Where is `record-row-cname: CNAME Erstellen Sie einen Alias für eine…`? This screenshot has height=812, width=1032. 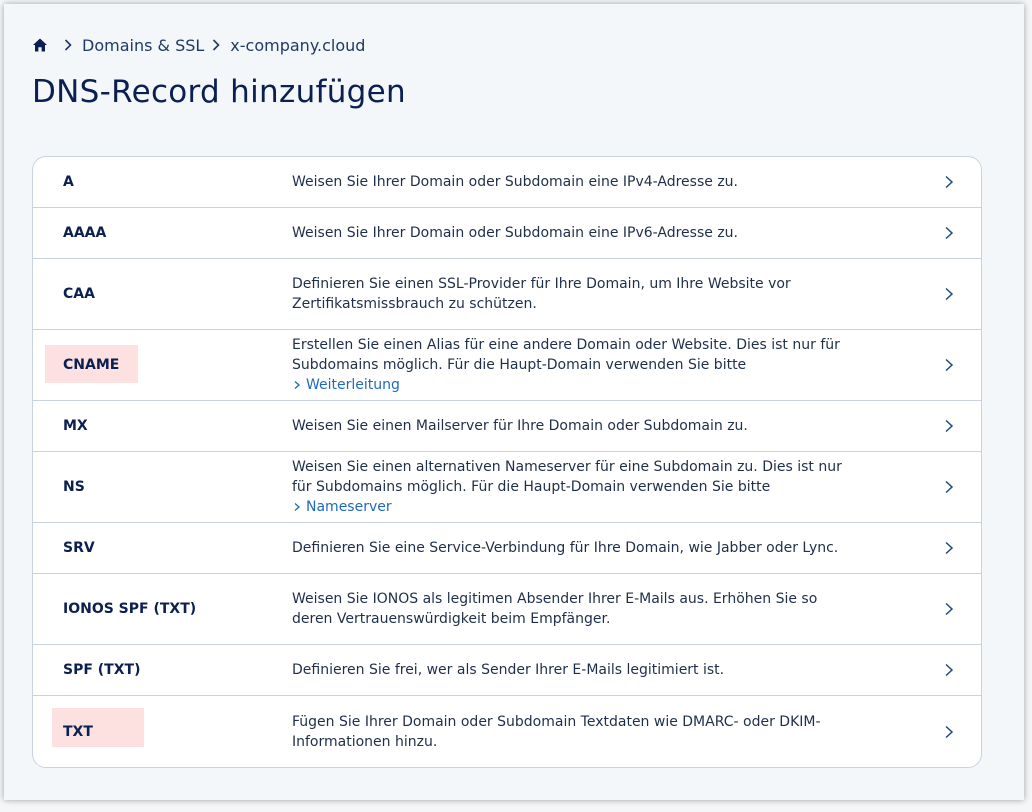 record-row-cname: CNAME Erstellen Sie einen Alias für eine… is located at coordinates (507, 365).